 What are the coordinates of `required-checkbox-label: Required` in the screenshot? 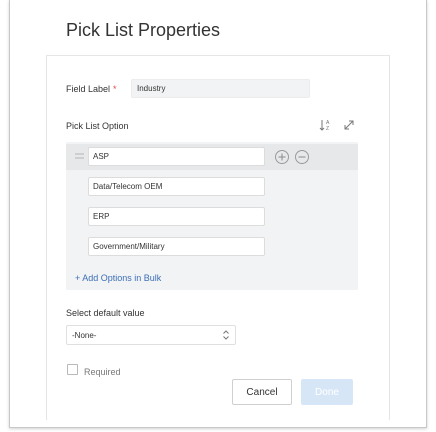 It's located at (102, 372).